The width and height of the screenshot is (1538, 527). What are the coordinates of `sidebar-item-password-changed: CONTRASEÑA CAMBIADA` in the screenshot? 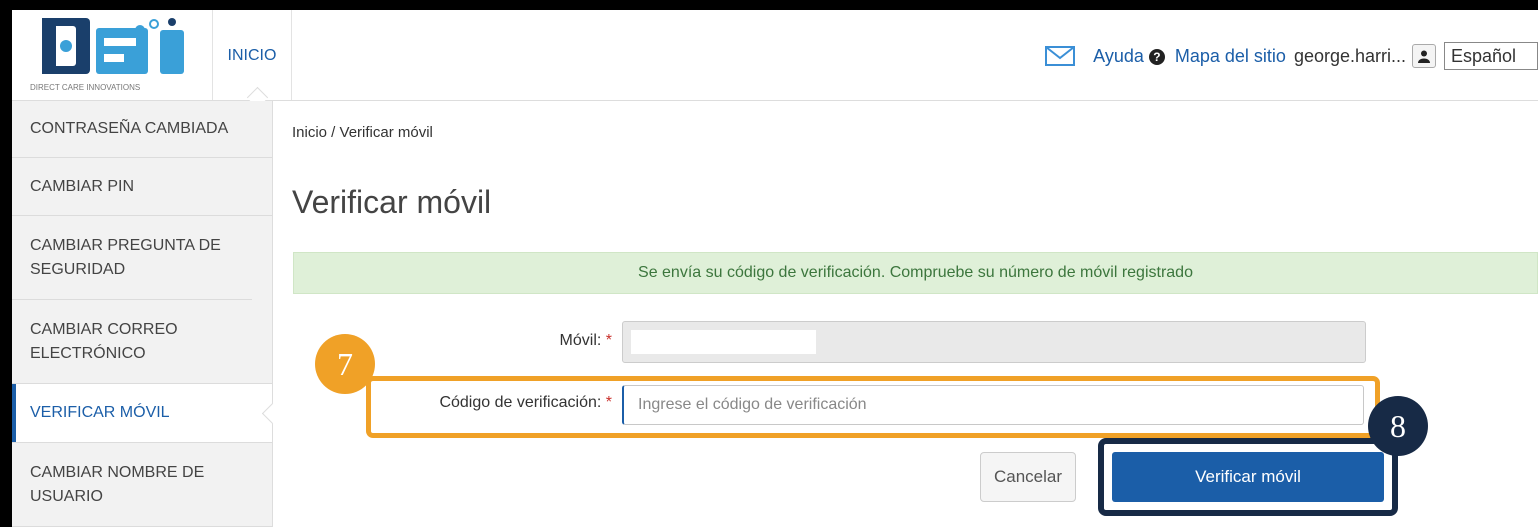 It's located at (142, 129).